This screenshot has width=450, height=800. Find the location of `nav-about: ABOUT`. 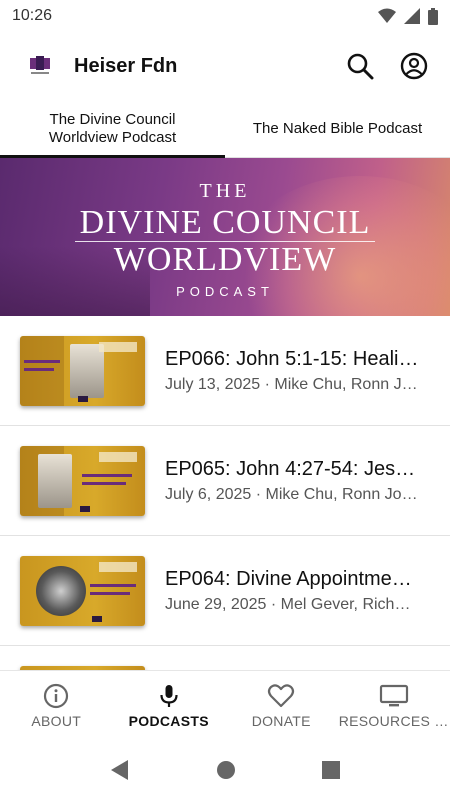

nav-about: ABOUT is located at coordinates (56, 705).